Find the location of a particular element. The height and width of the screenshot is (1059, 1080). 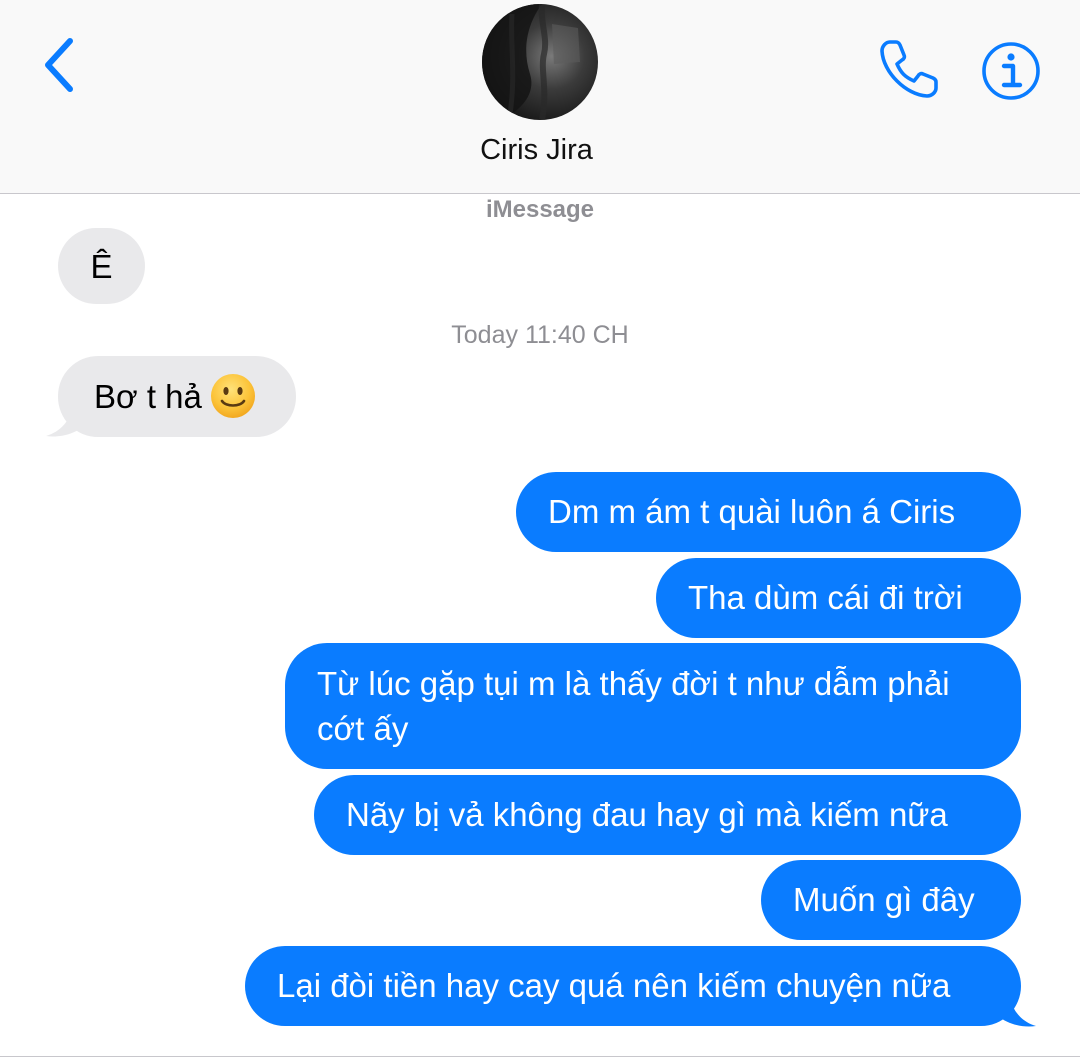

back-button is located at coordinates (58, 65).